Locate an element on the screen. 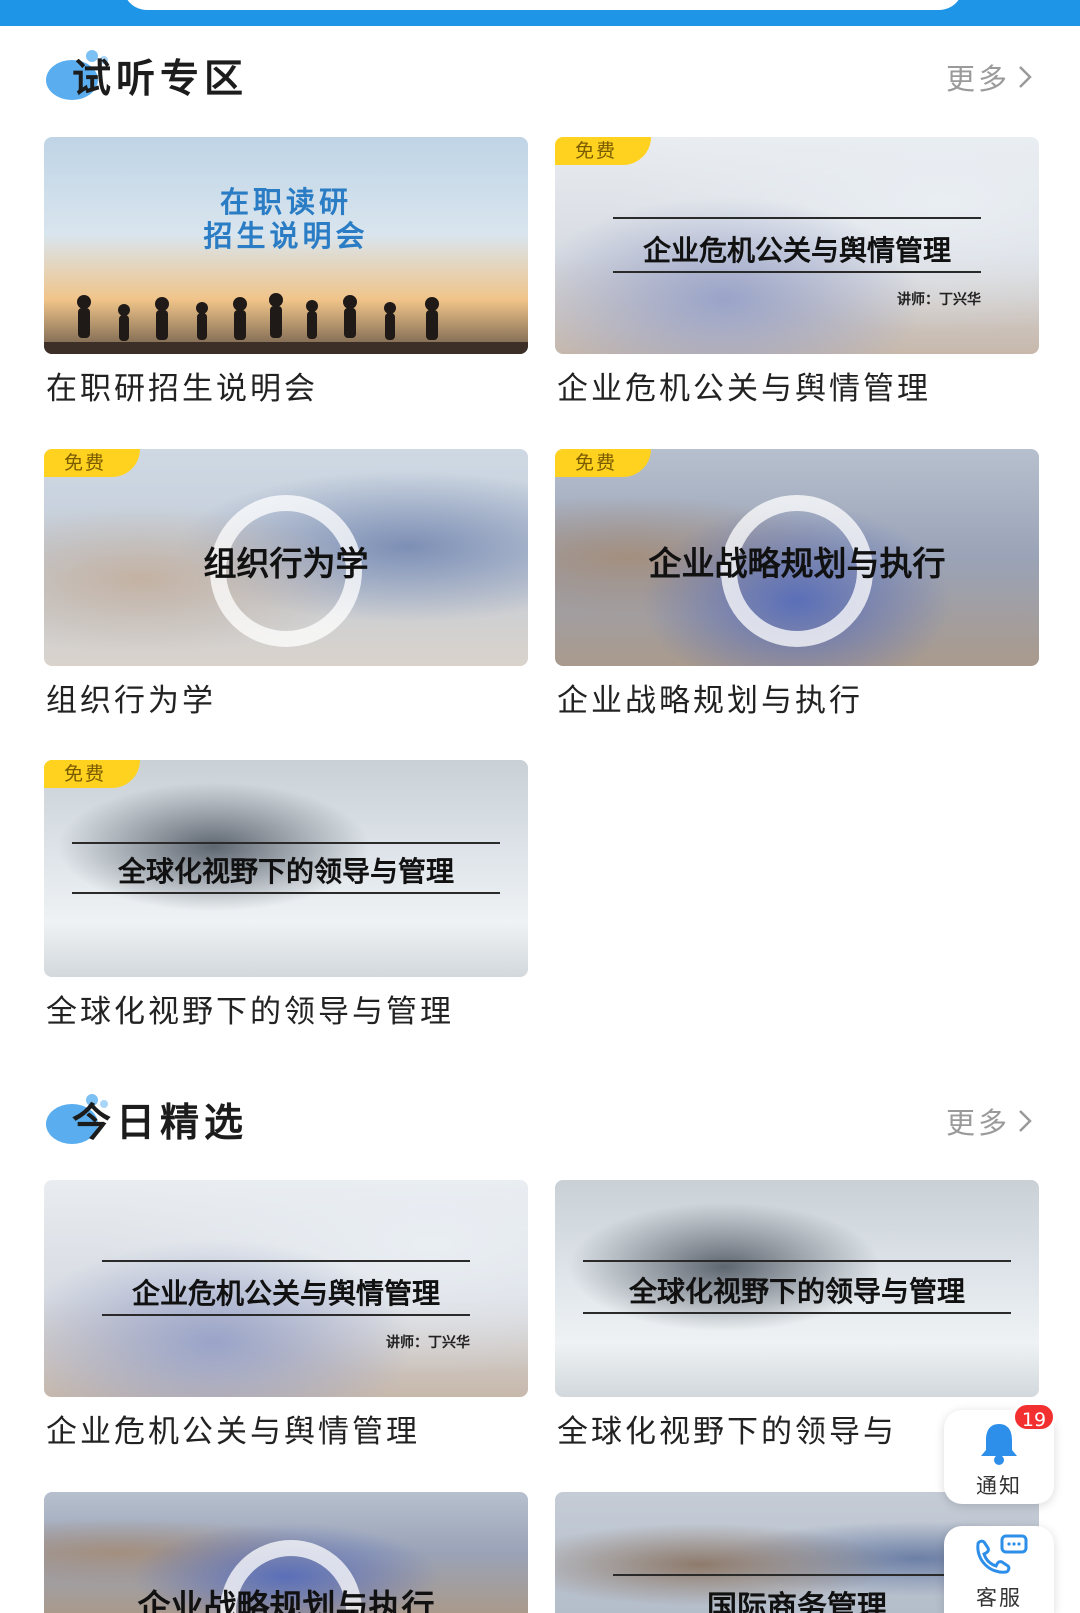 The height and width of the screenshot is (1613, 1080). course-thumbnail: 组织行为学 免费 is located at coordinates (286, 557).